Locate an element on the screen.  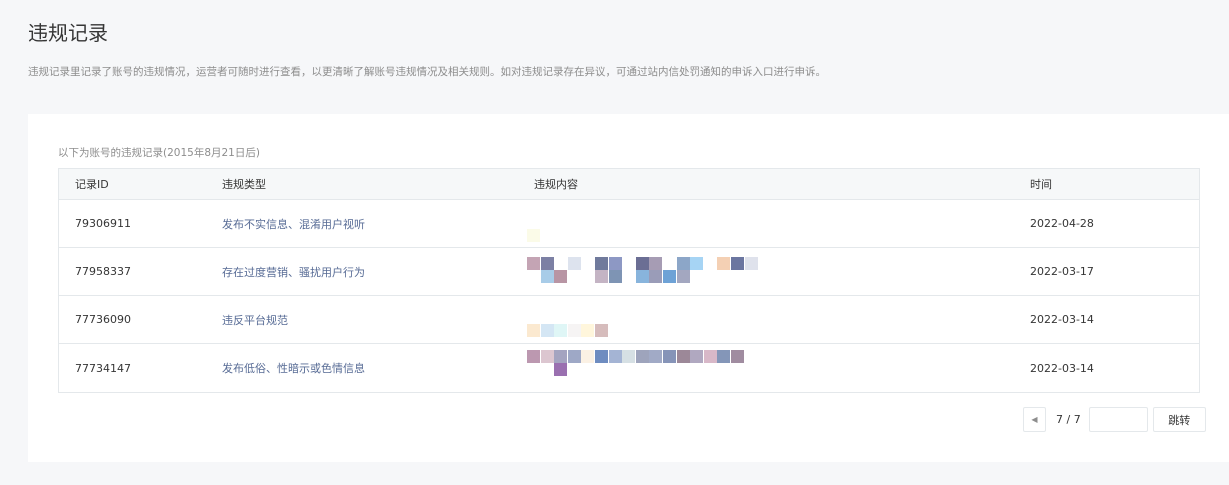
violation-type-link: 发布不实信息、混淆用户视听 is located at coordinates (293, 224).